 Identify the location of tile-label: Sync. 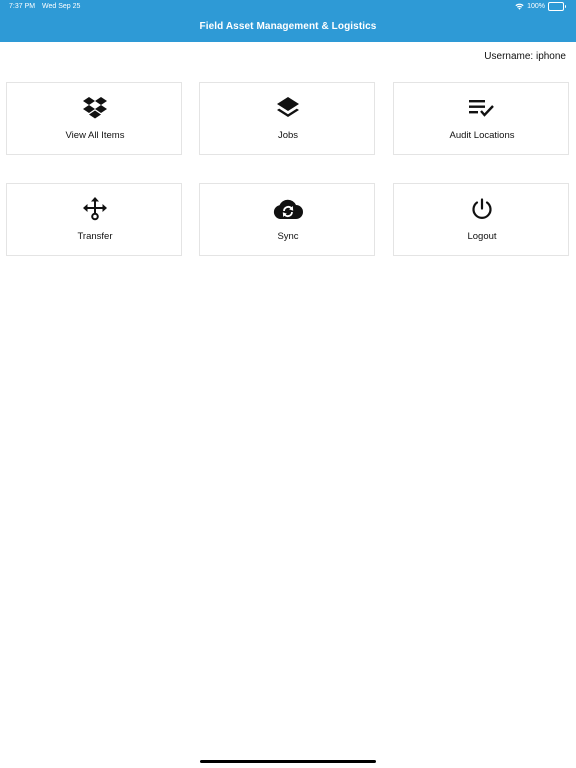
(288, 236).